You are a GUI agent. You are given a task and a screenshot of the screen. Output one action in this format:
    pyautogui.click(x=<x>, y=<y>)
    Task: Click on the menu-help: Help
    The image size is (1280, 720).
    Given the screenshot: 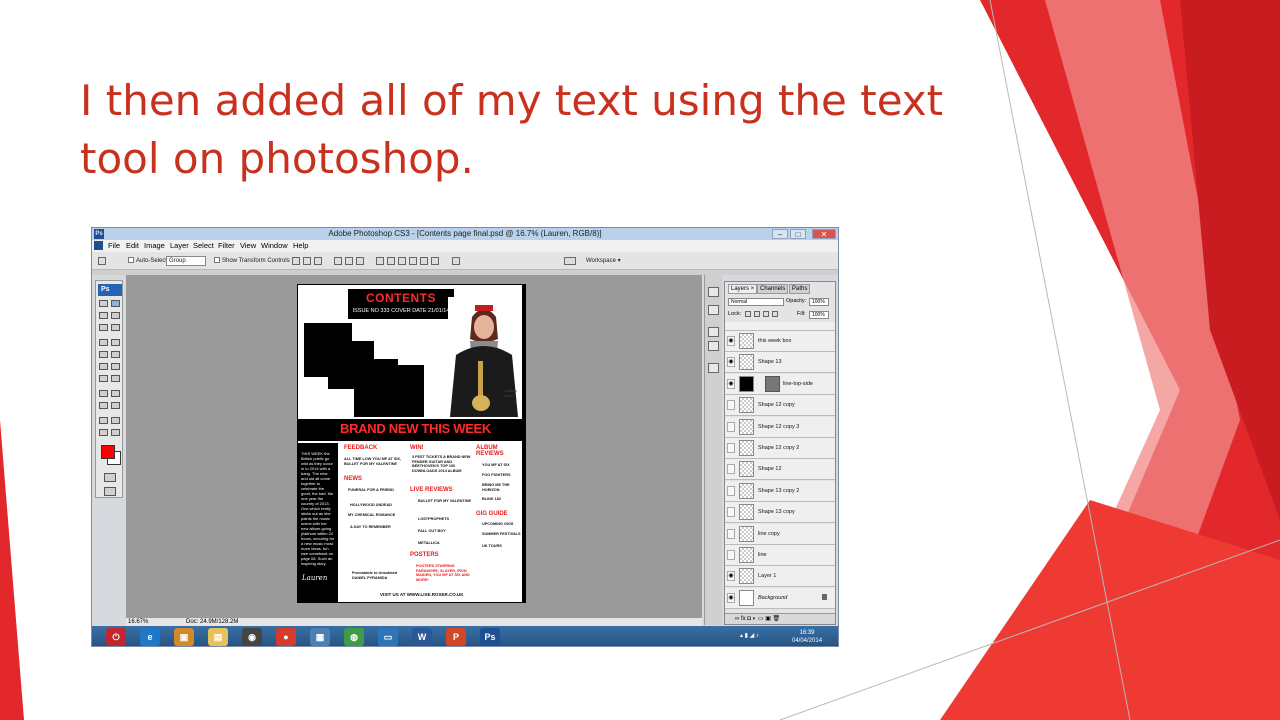 What is the action you would take?
    pyautogui.click(x=300, y=246)
    